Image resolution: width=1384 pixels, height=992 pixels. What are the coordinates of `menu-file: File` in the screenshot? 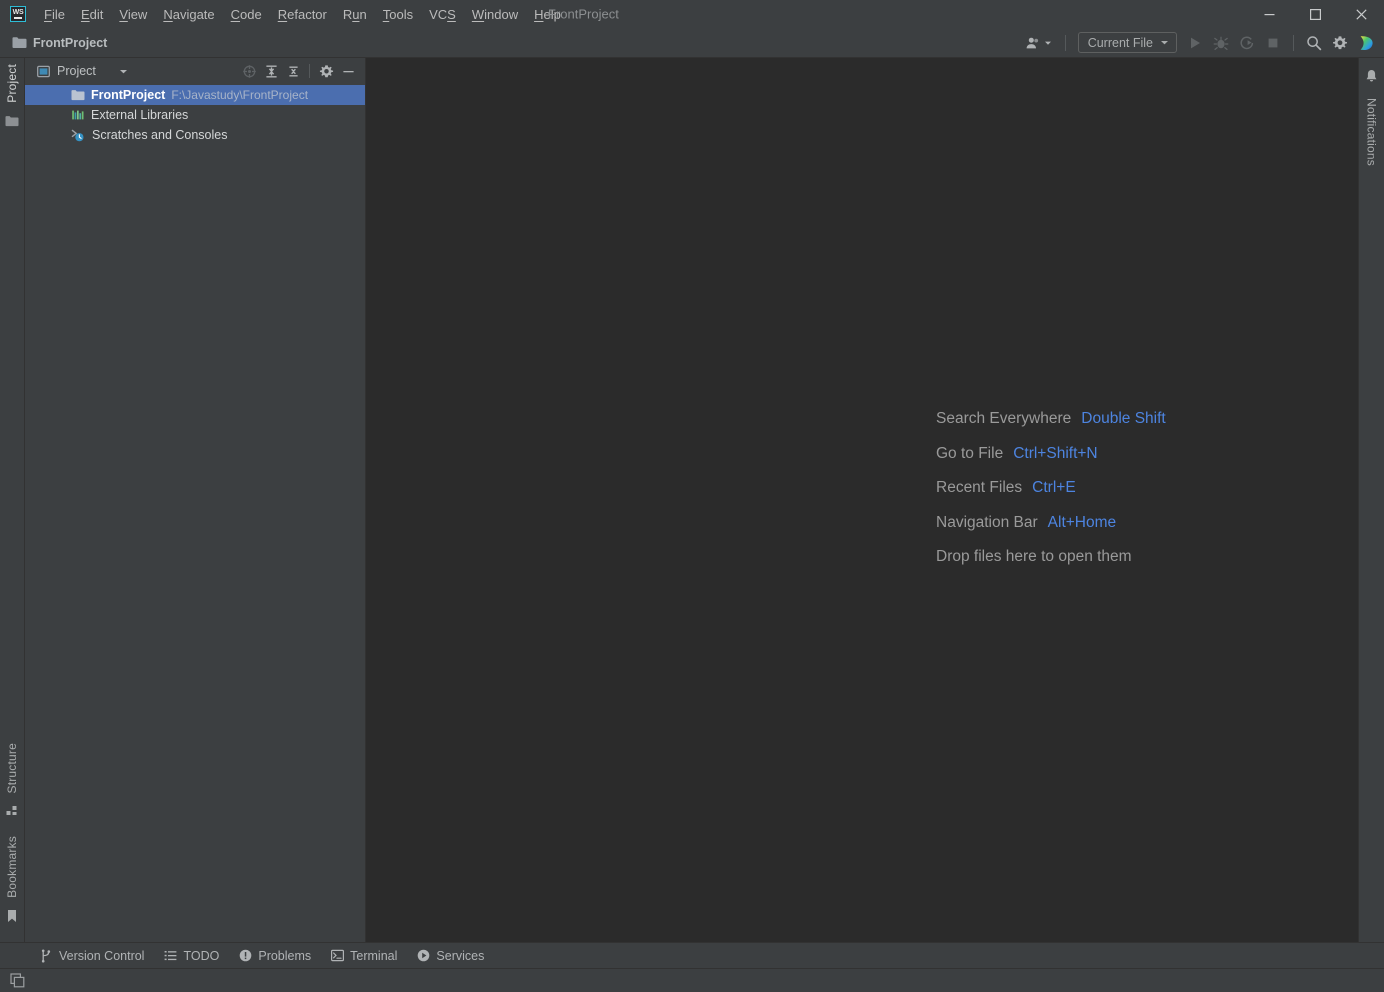 It's located at (54, 14).